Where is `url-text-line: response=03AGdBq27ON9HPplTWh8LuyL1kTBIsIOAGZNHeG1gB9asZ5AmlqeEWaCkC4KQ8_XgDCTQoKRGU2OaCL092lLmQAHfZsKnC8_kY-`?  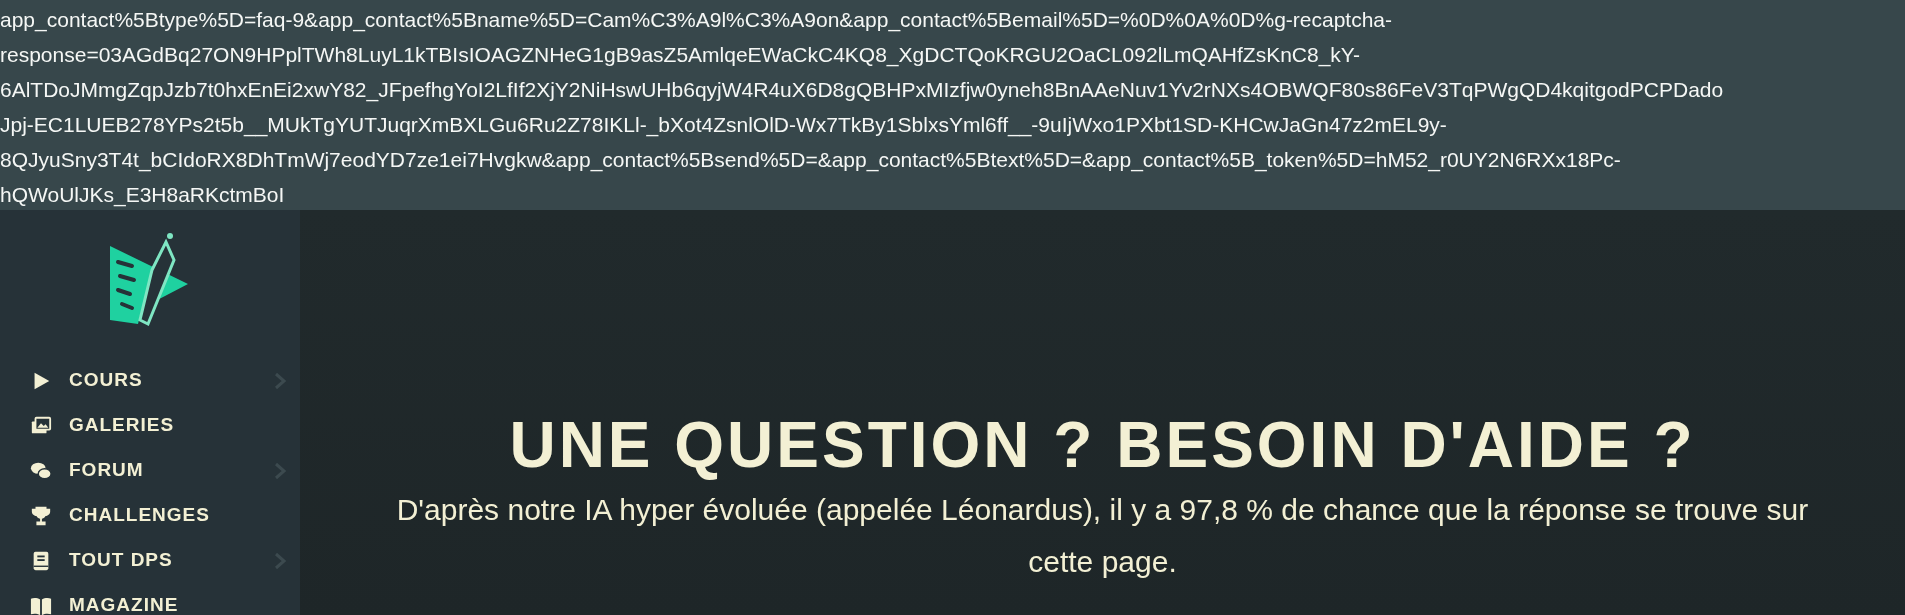 url-text-line: response=03AGdBq27ON9HPplTWh8LuyL1kTBIsIOAGZNHeG1gB9asZ5AmlqeEWaCkC4KQ8_XgDCTQoKRGU2OaCL092lLmQAHfZsKnC8_kY- is located at coordinates (680, 55).